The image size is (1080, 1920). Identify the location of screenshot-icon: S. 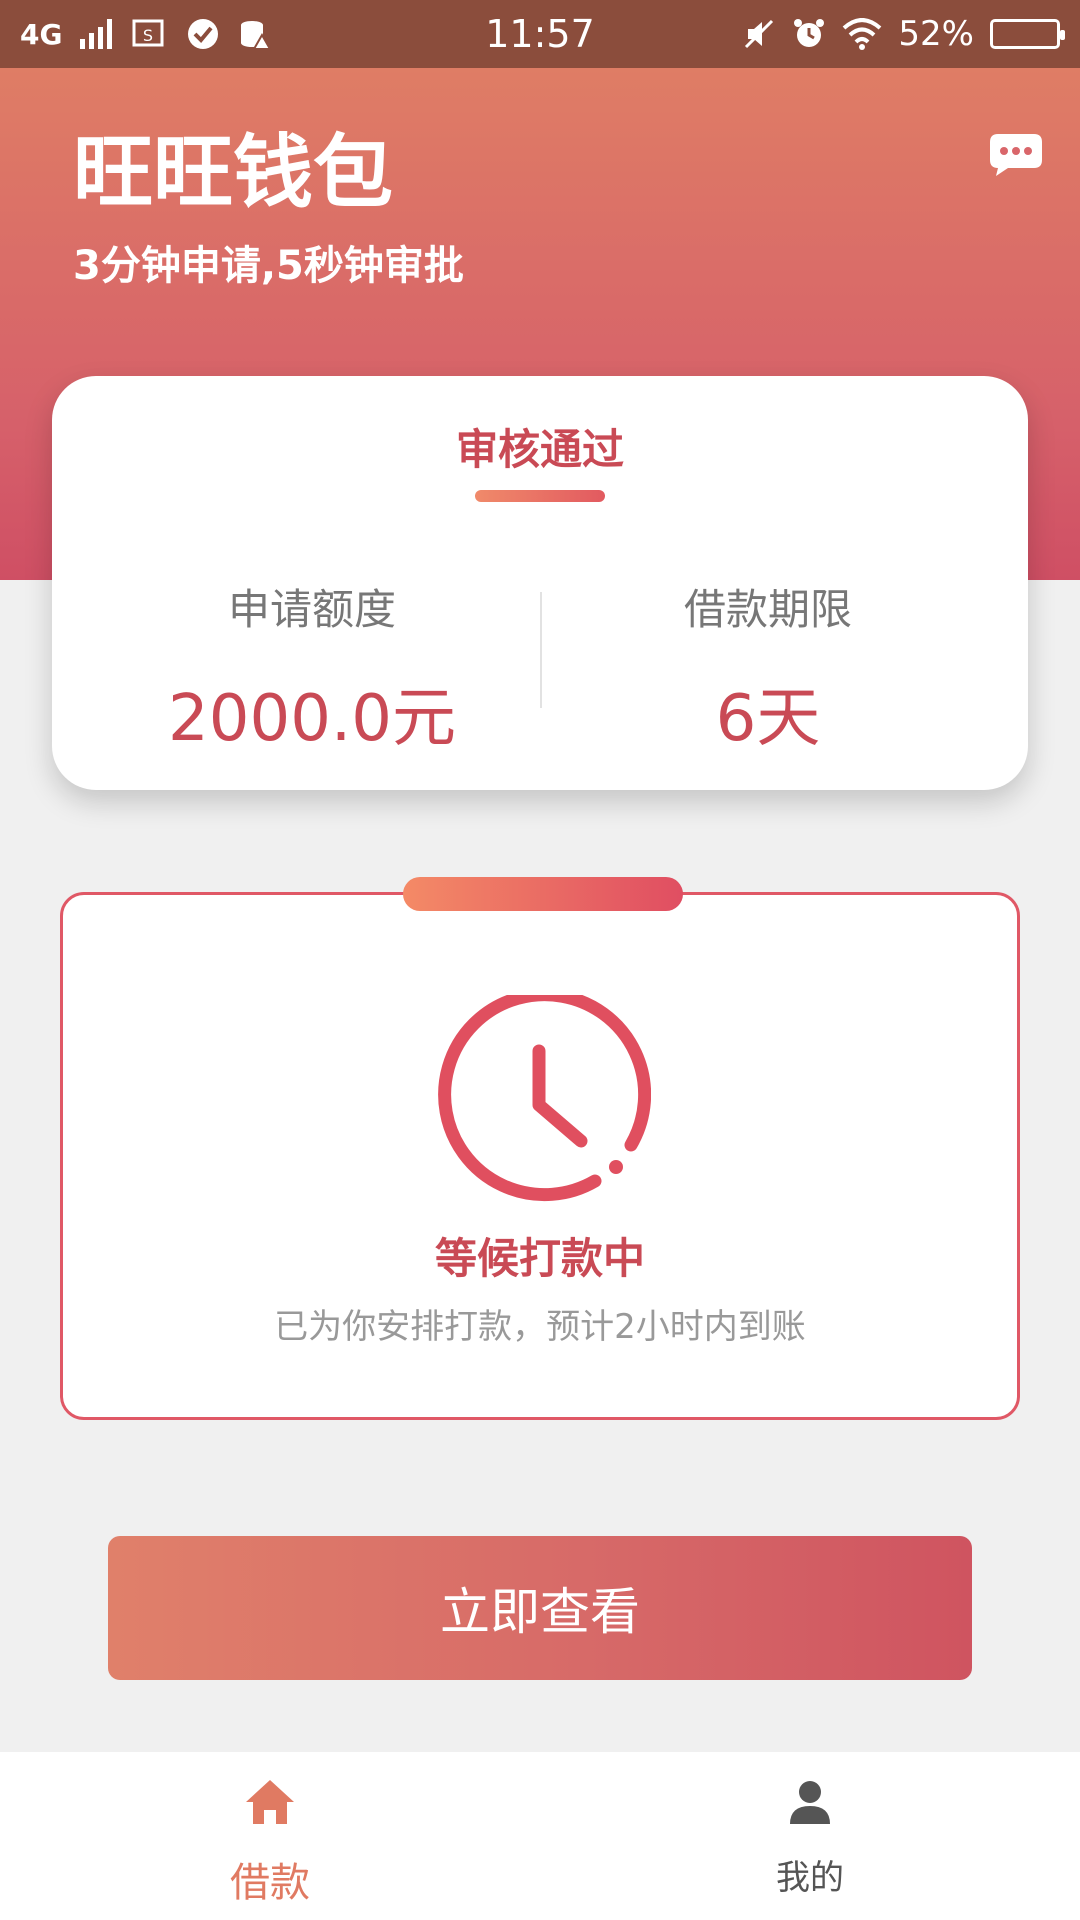
(149, 34).